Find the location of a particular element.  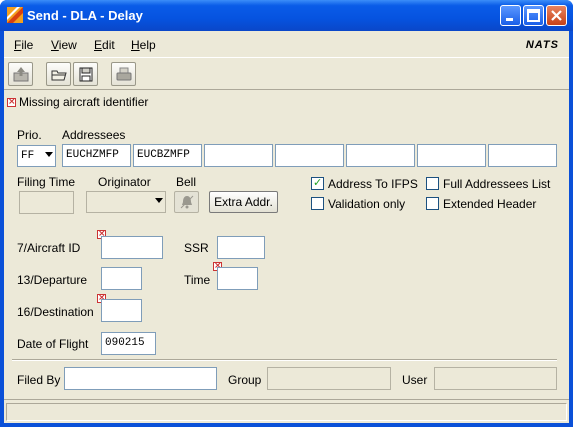

group-label: Group is located at coordinates (245, 380).